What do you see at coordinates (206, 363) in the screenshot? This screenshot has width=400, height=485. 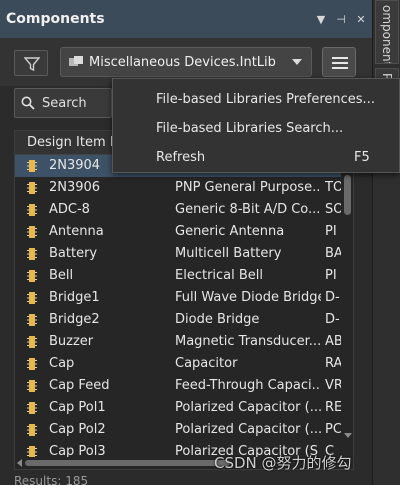 I see `cell-description: Capacitor` at bounding box center [206, 363].